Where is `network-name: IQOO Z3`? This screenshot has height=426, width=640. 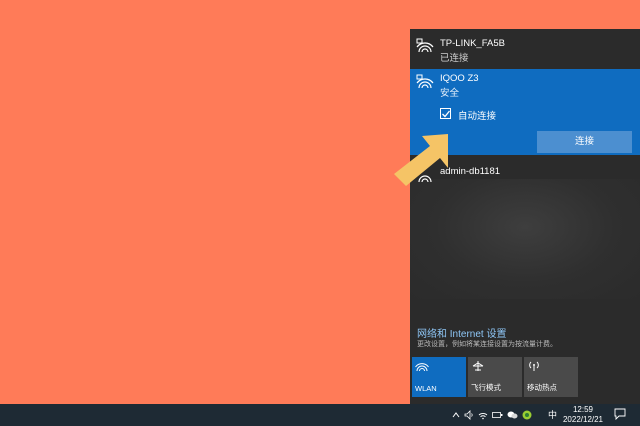 network-name: IQOO Z3 is located at coordinates (459, 78).